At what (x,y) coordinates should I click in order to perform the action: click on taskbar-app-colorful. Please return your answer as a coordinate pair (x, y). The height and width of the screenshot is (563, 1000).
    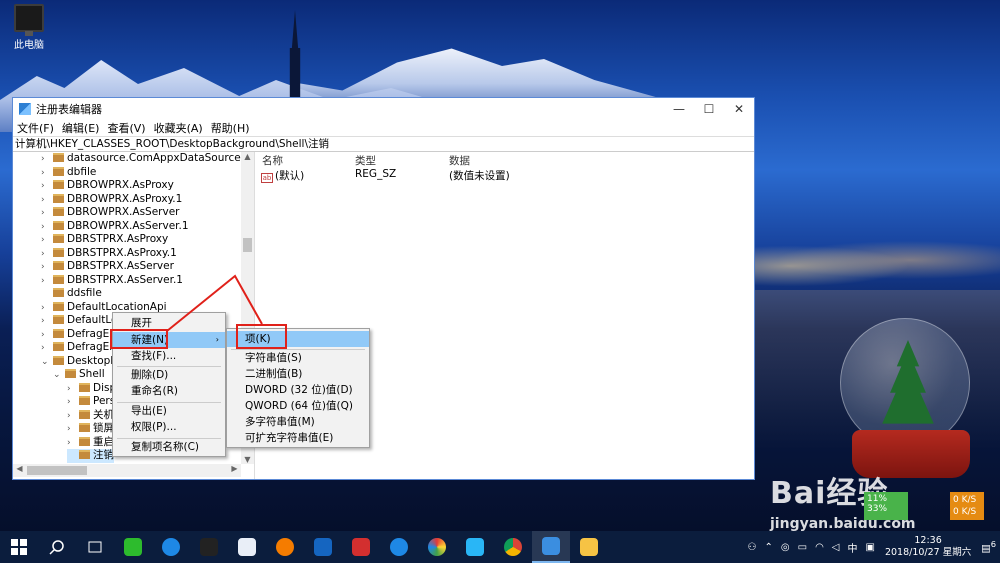
    Looking at the image, I should click on (437, 547).